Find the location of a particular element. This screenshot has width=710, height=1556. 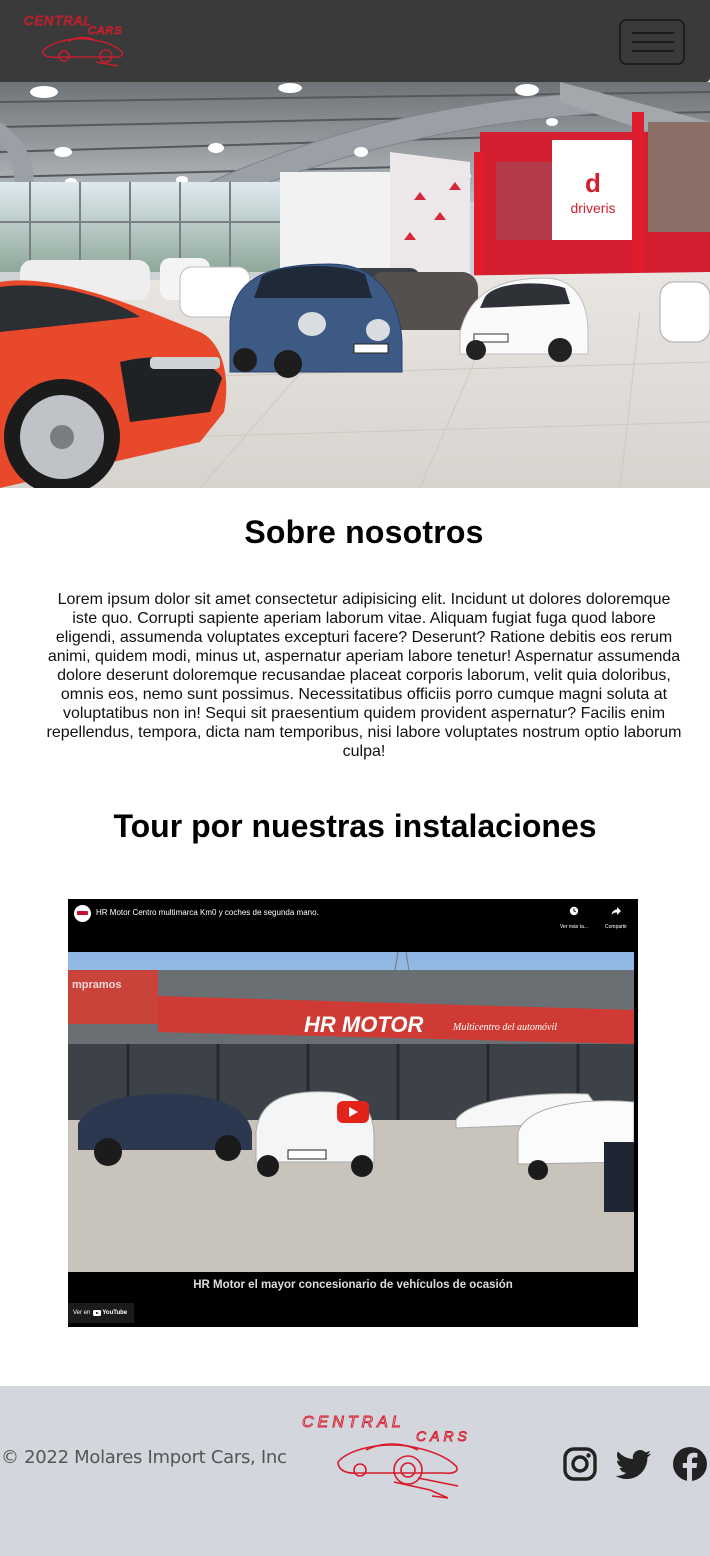

navbar: CENTRAL CARS is located at coordinates (355, 41).